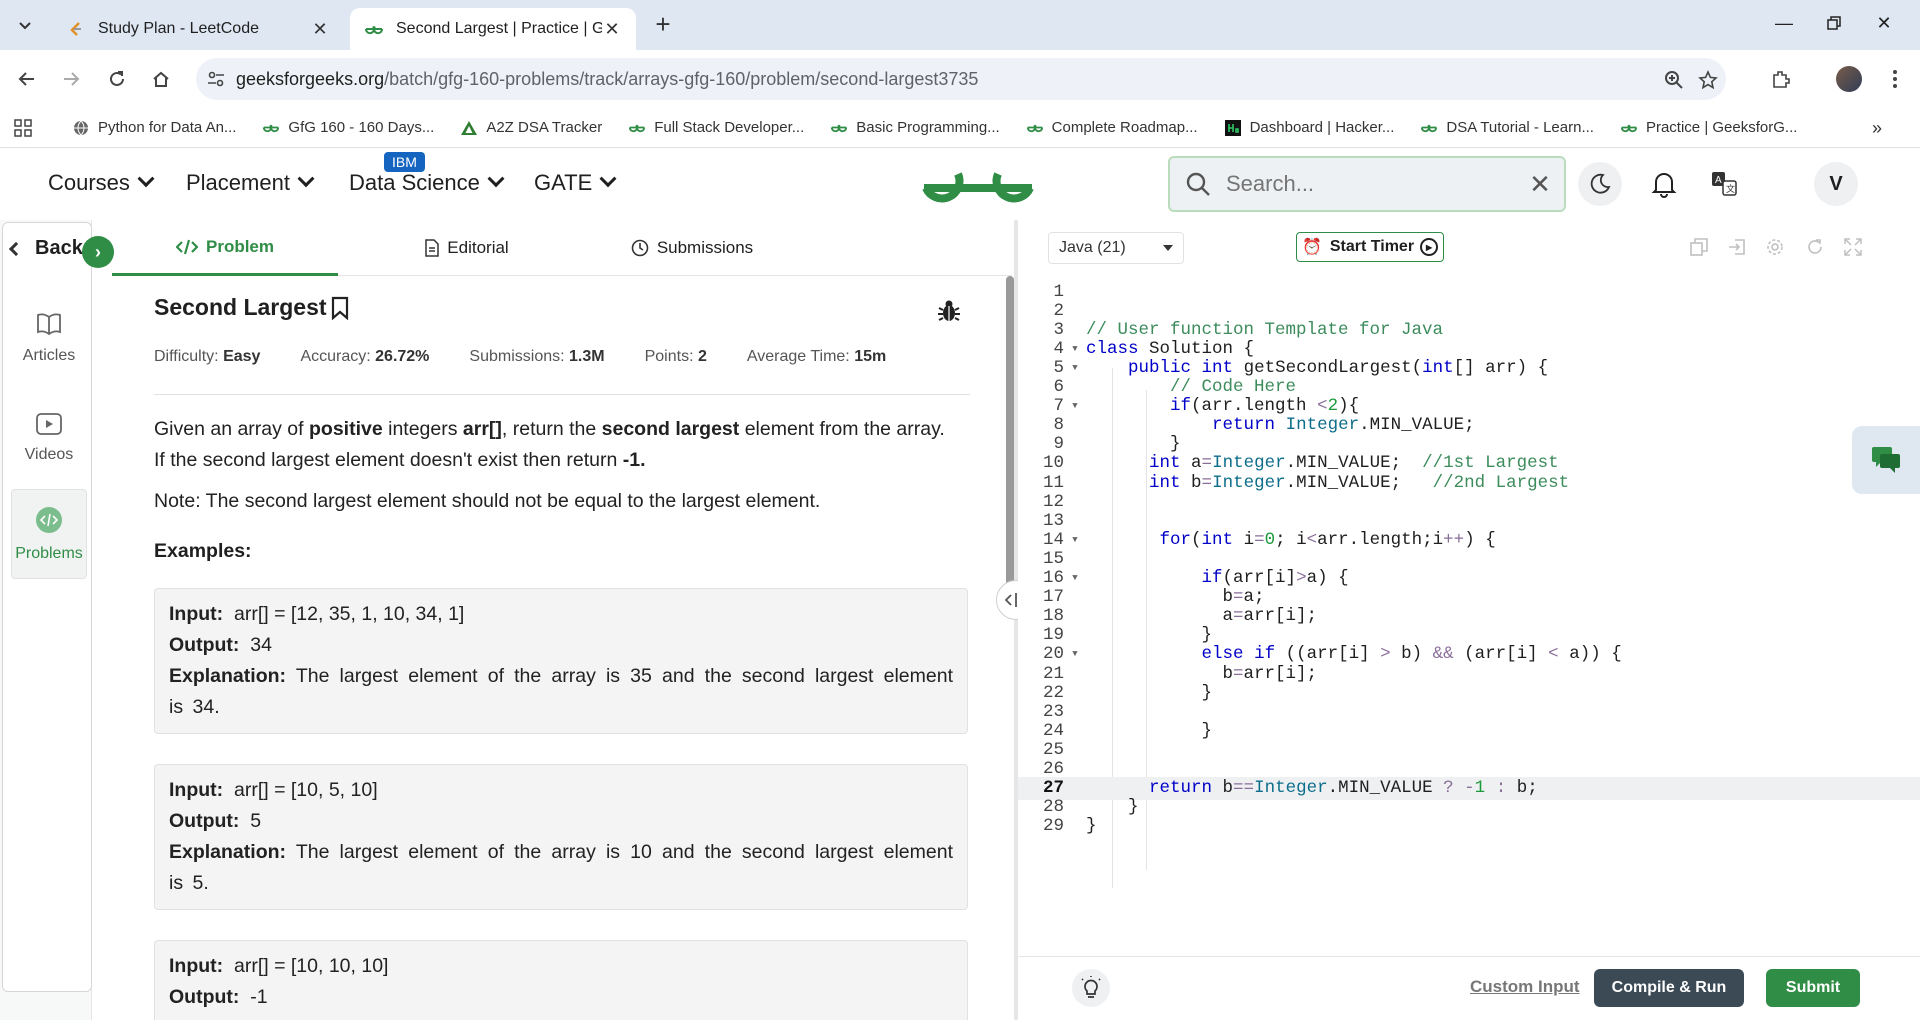  I want to click on language-select: Java (21), so click(1116, 248).